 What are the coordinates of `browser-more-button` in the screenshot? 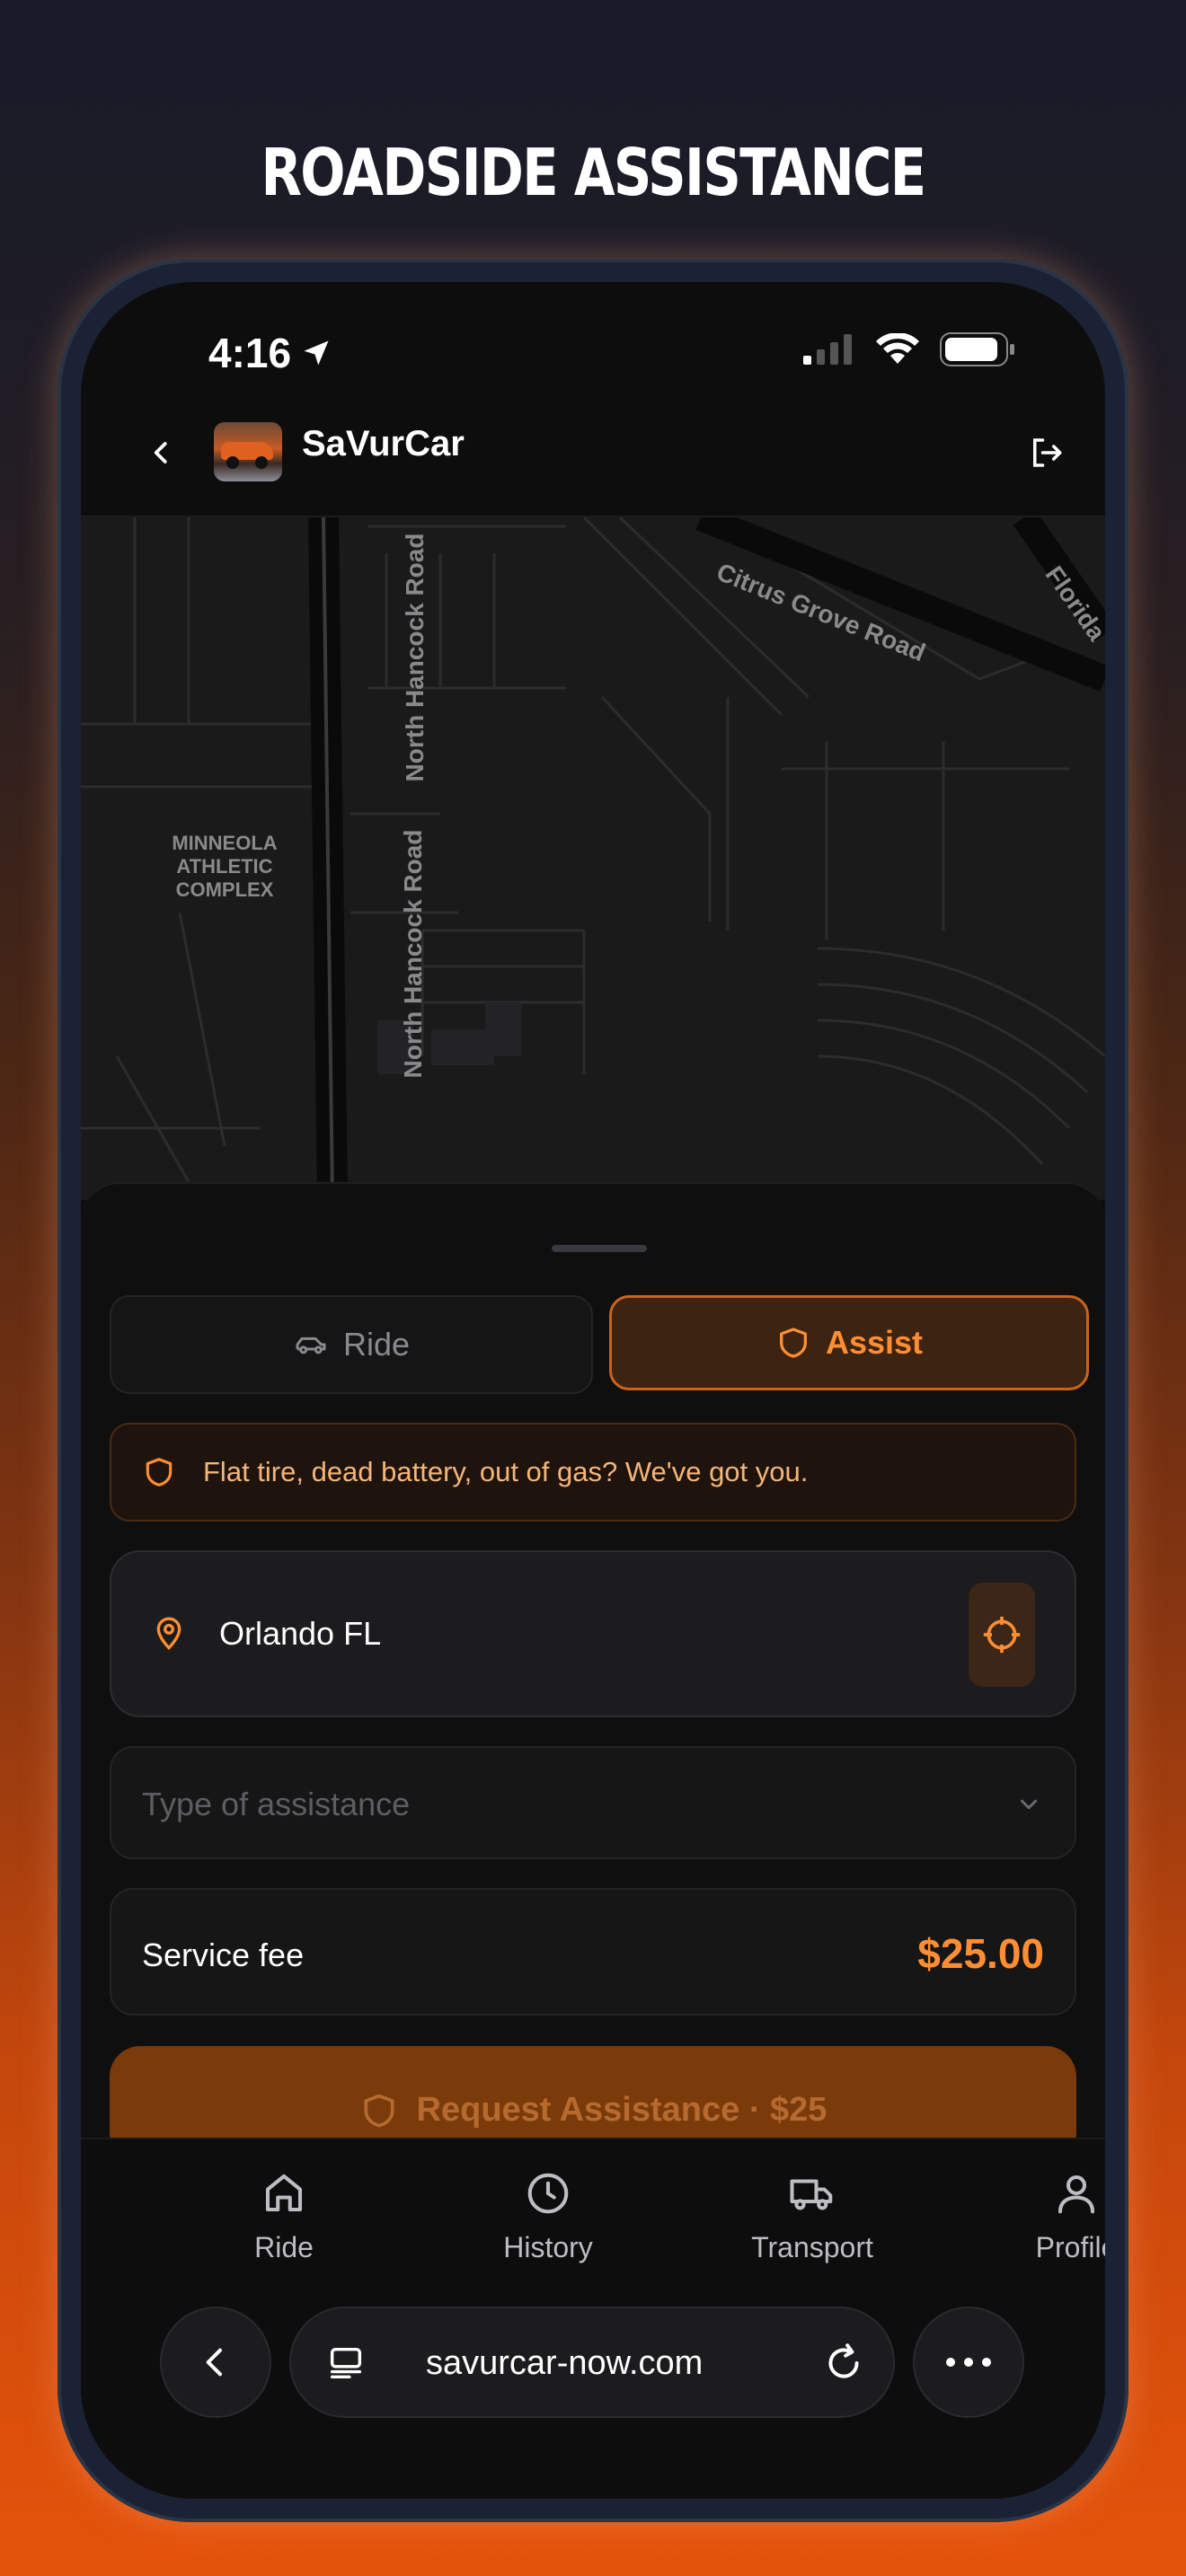 It's located at (968, 2362).